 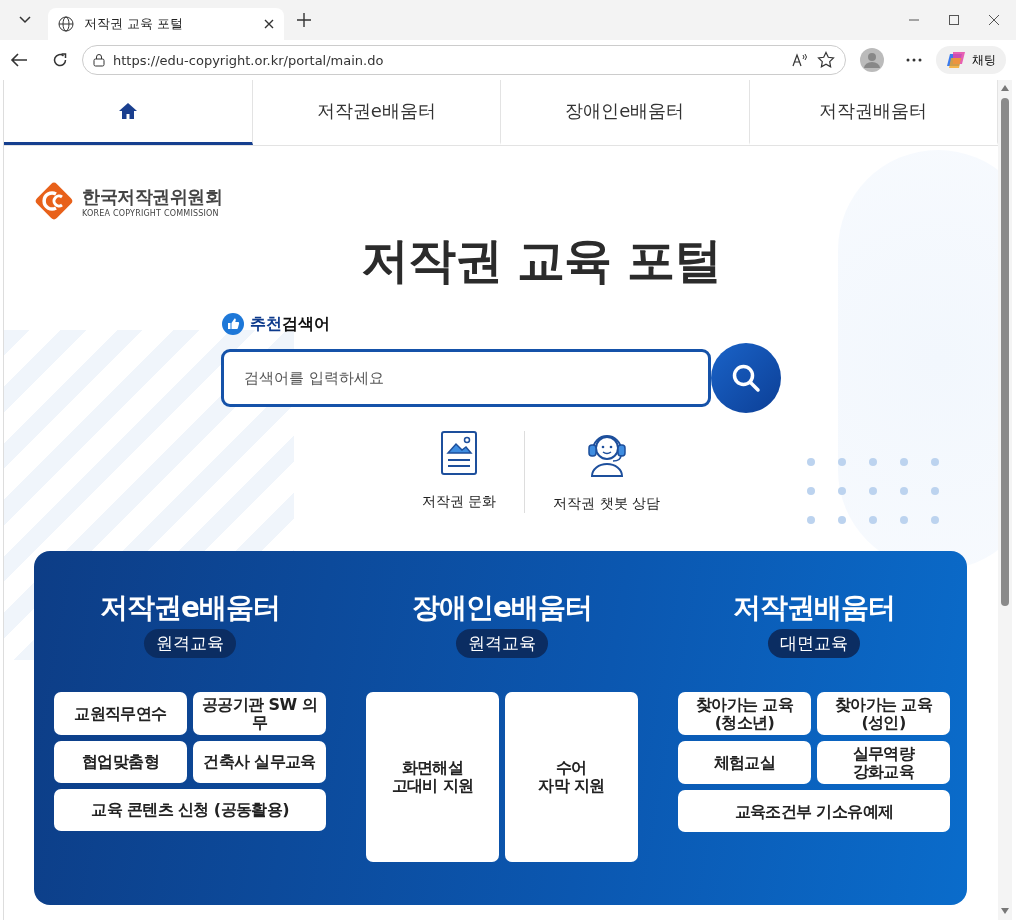 I want to click on star-icon, so click(x=826, y=60).